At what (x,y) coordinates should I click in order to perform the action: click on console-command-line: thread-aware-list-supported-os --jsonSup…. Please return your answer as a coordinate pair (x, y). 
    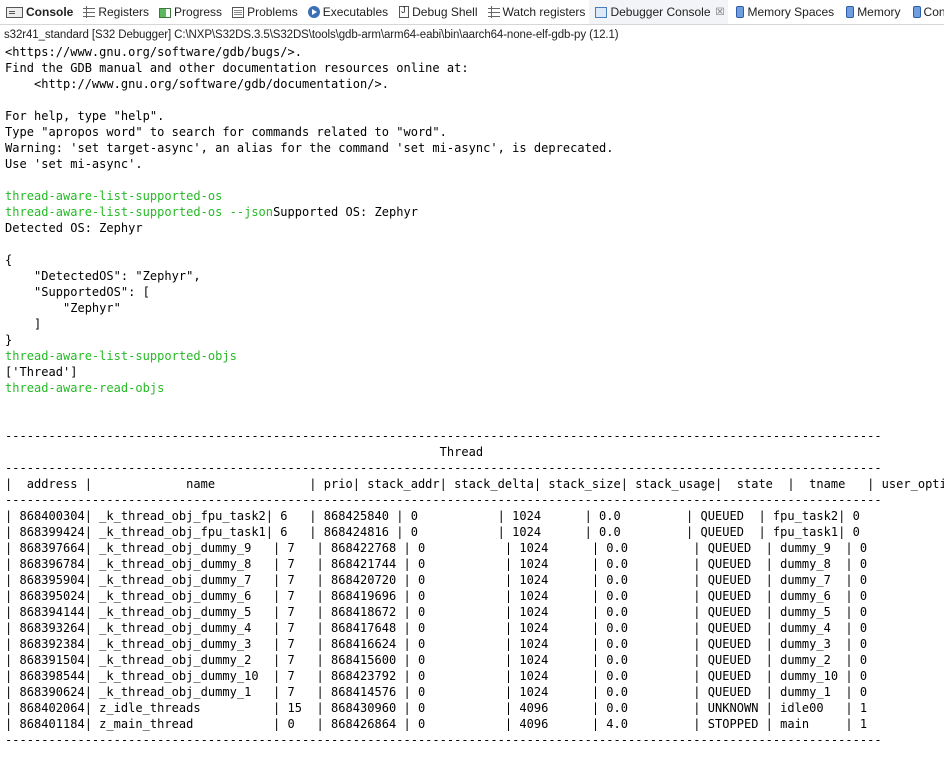
    Looking at the image, I should click on (474, 212).